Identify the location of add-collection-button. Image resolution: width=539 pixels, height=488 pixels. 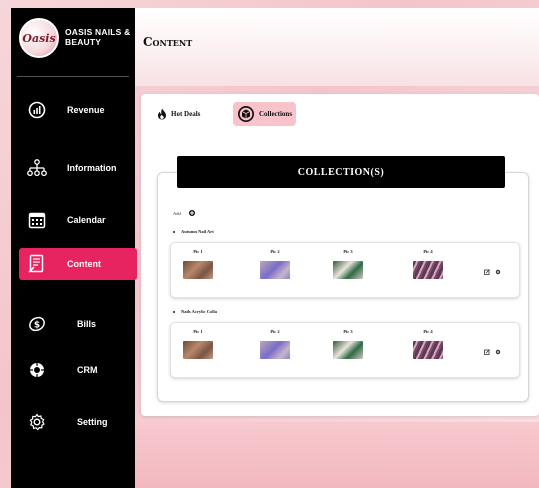
(191, 213).